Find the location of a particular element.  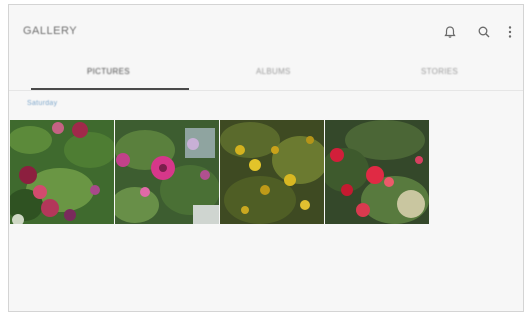

tab-albums: ALBUMS is located at coordinates (273, 71).